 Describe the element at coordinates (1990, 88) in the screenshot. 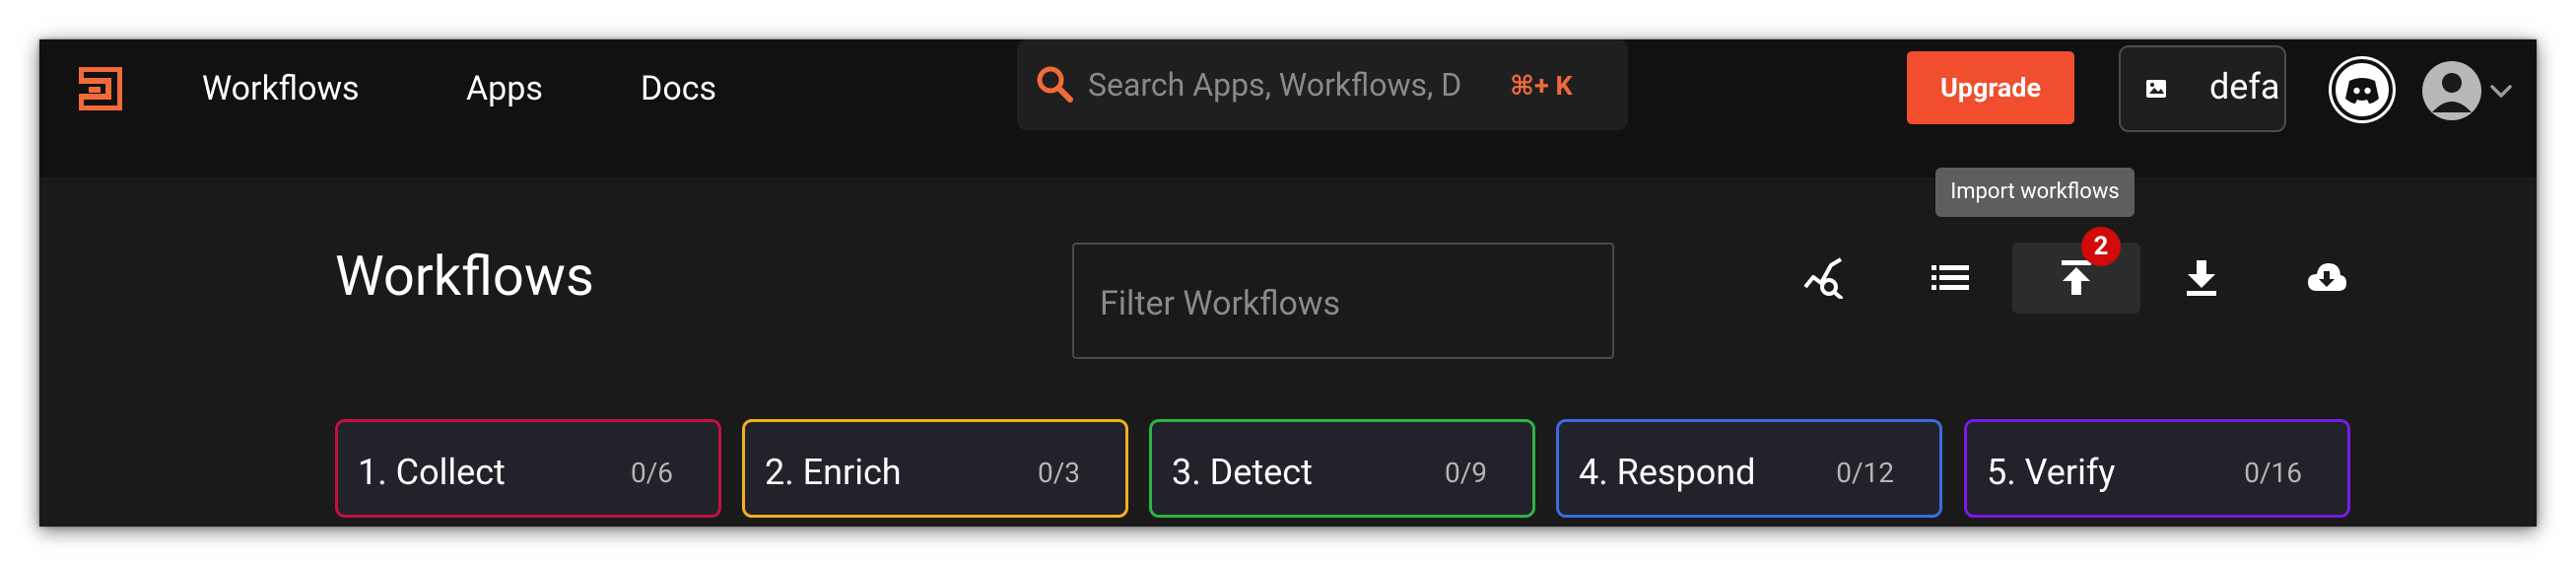

I see `upgrade-button: Upgrade` at that location.